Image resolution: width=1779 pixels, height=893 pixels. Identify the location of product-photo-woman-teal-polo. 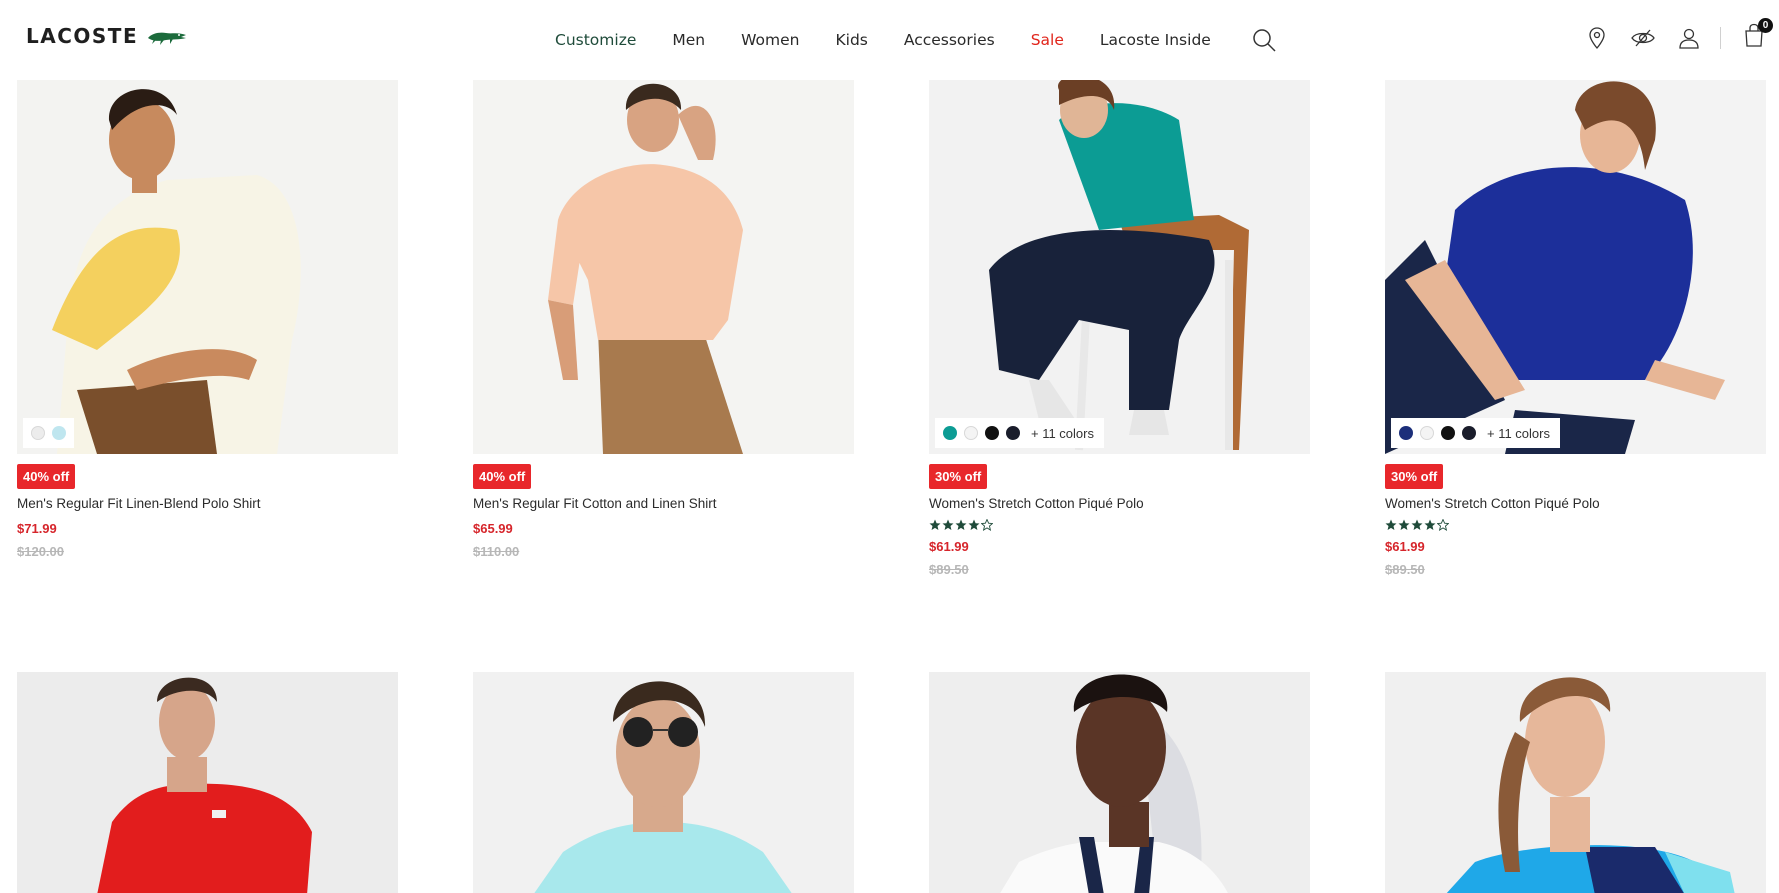
(1119, 267).